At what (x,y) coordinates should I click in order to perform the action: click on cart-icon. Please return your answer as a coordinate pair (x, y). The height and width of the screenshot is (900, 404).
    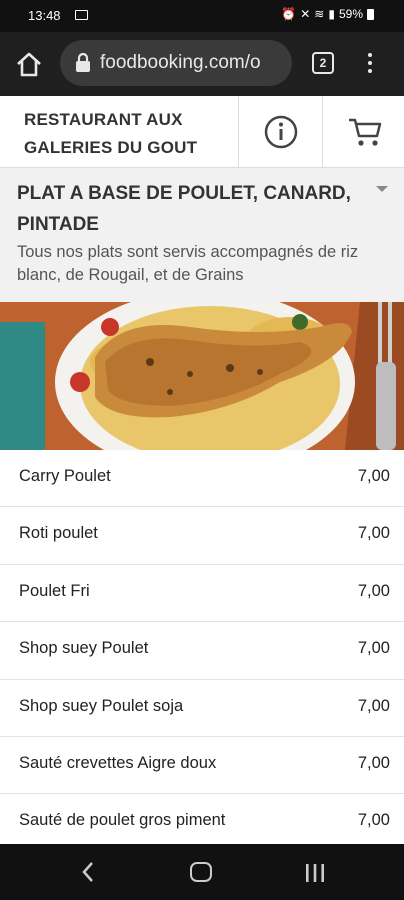
    Looking at the image, I should click on (365, 132).